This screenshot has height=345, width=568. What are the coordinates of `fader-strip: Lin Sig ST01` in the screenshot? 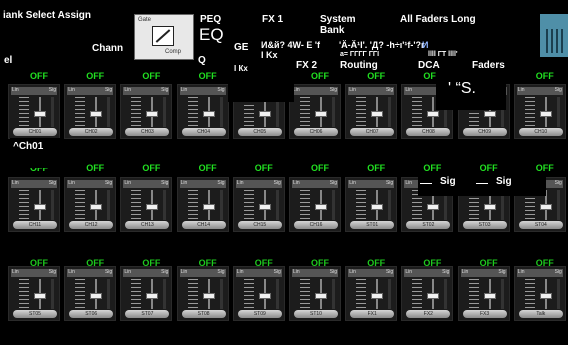 It's located at (371, 204).